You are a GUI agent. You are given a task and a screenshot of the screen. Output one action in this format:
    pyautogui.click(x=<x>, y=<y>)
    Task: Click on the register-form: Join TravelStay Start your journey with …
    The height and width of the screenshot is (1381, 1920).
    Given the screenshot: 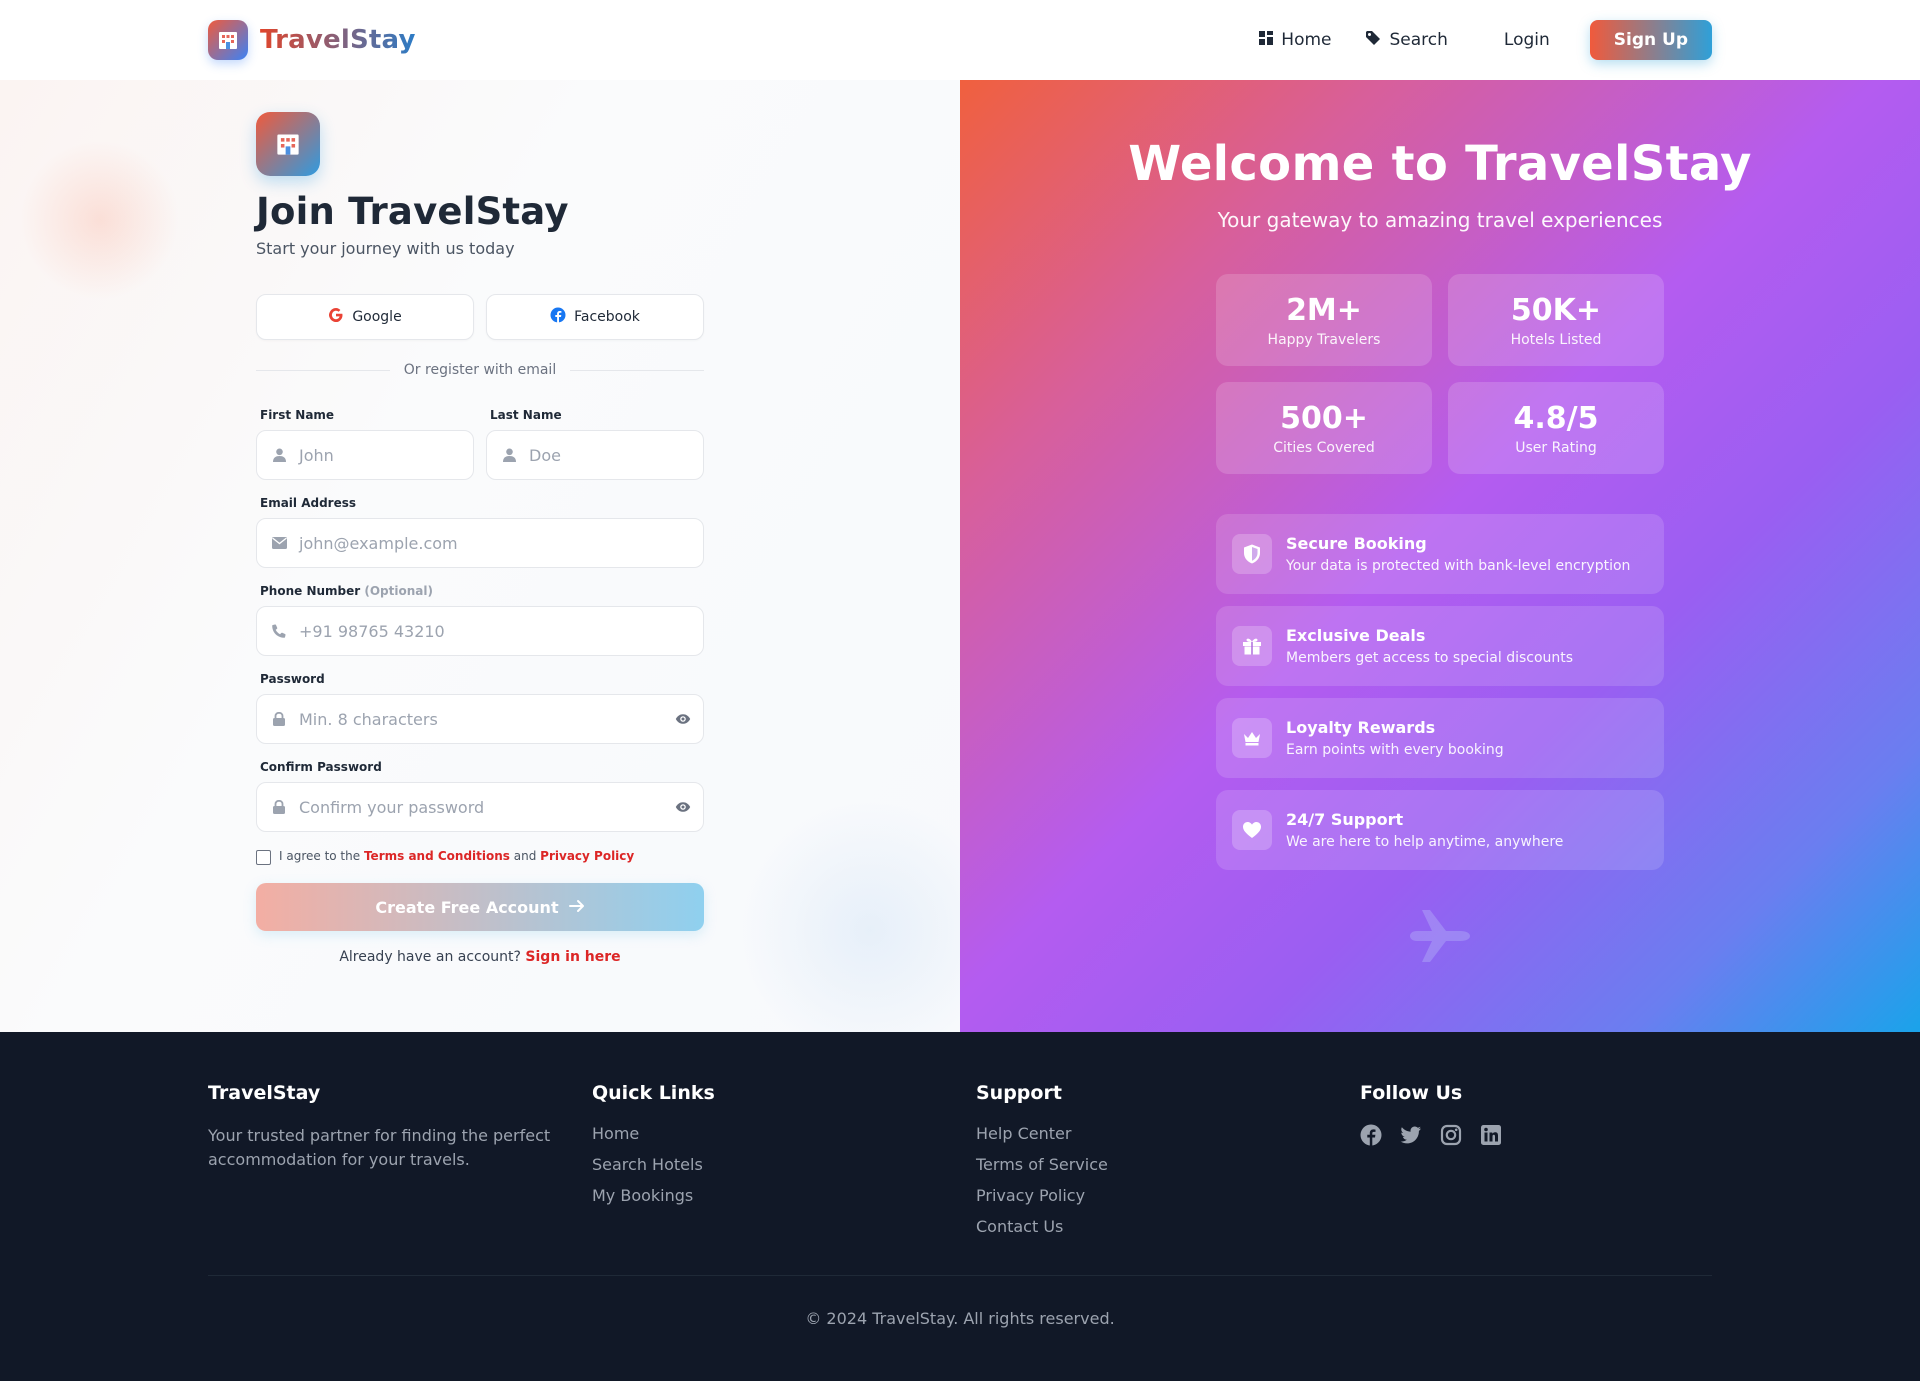 What is the action you would take?
    pyautogui.click(x=480, y=538)
    